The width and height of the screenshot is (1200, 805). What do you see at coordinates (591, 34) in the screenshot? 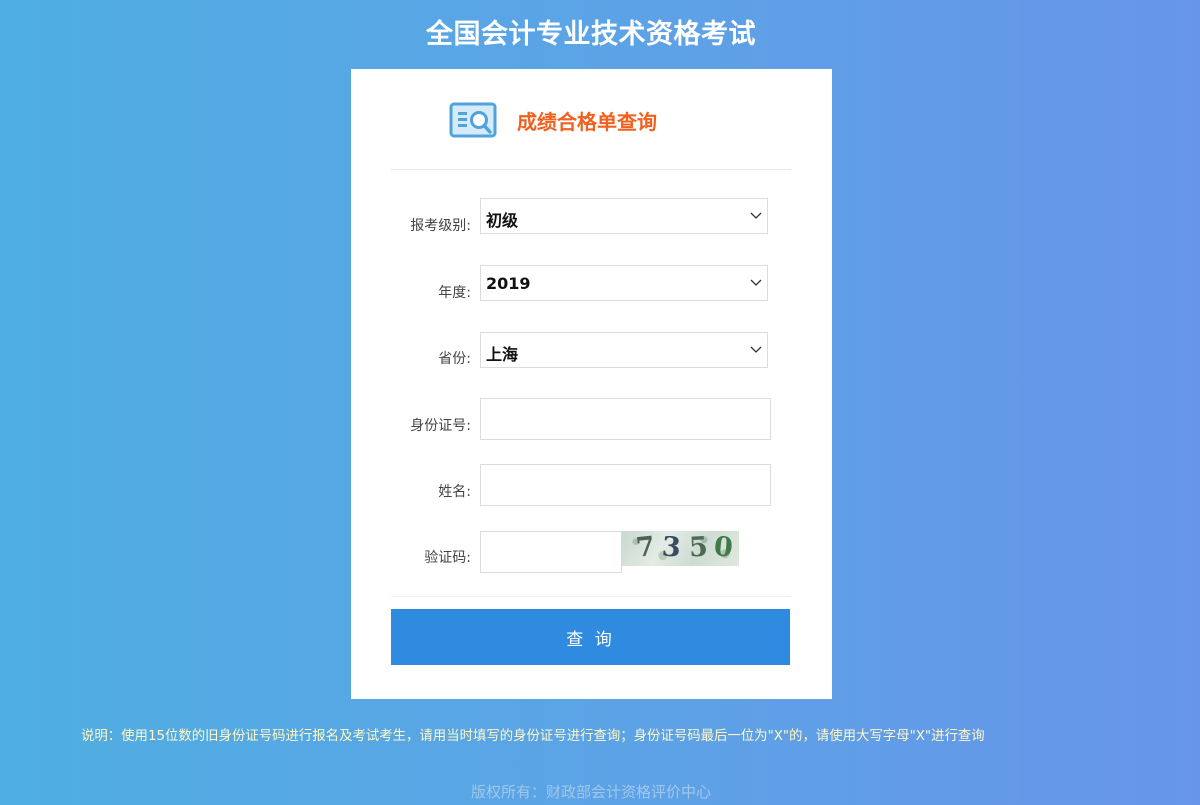
I see `page-title: 全国会计专业技术资格考试` at bounding box center [591, 34].